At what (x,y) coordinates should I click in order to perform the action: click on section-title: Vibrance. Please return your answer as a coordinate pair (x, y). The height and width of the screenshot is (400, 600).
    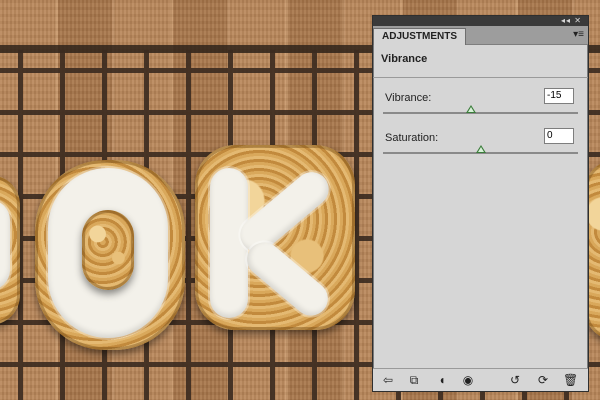
    Looking at the image, I should click on (404, 59).